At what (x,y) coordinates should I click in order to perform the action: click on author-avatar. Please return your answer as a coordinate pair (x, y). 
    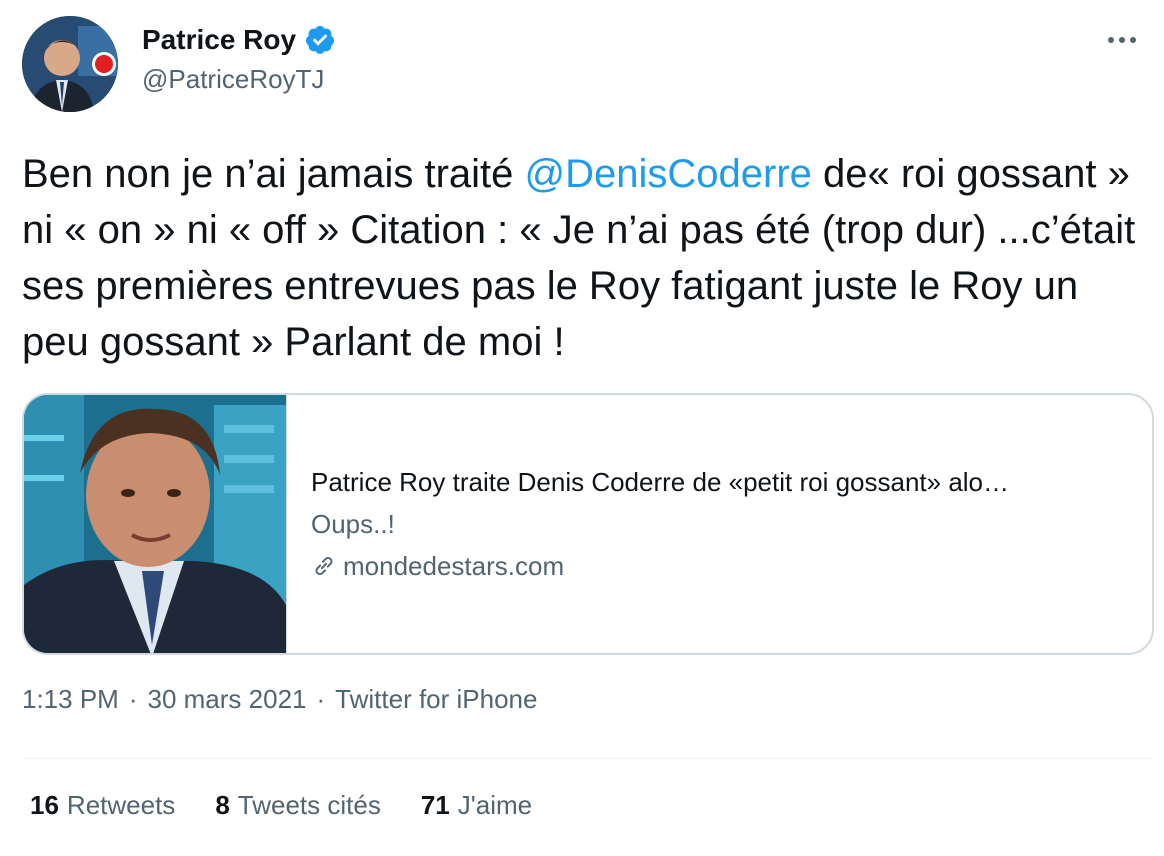
    Looking at the image, I should click on (70, 64).